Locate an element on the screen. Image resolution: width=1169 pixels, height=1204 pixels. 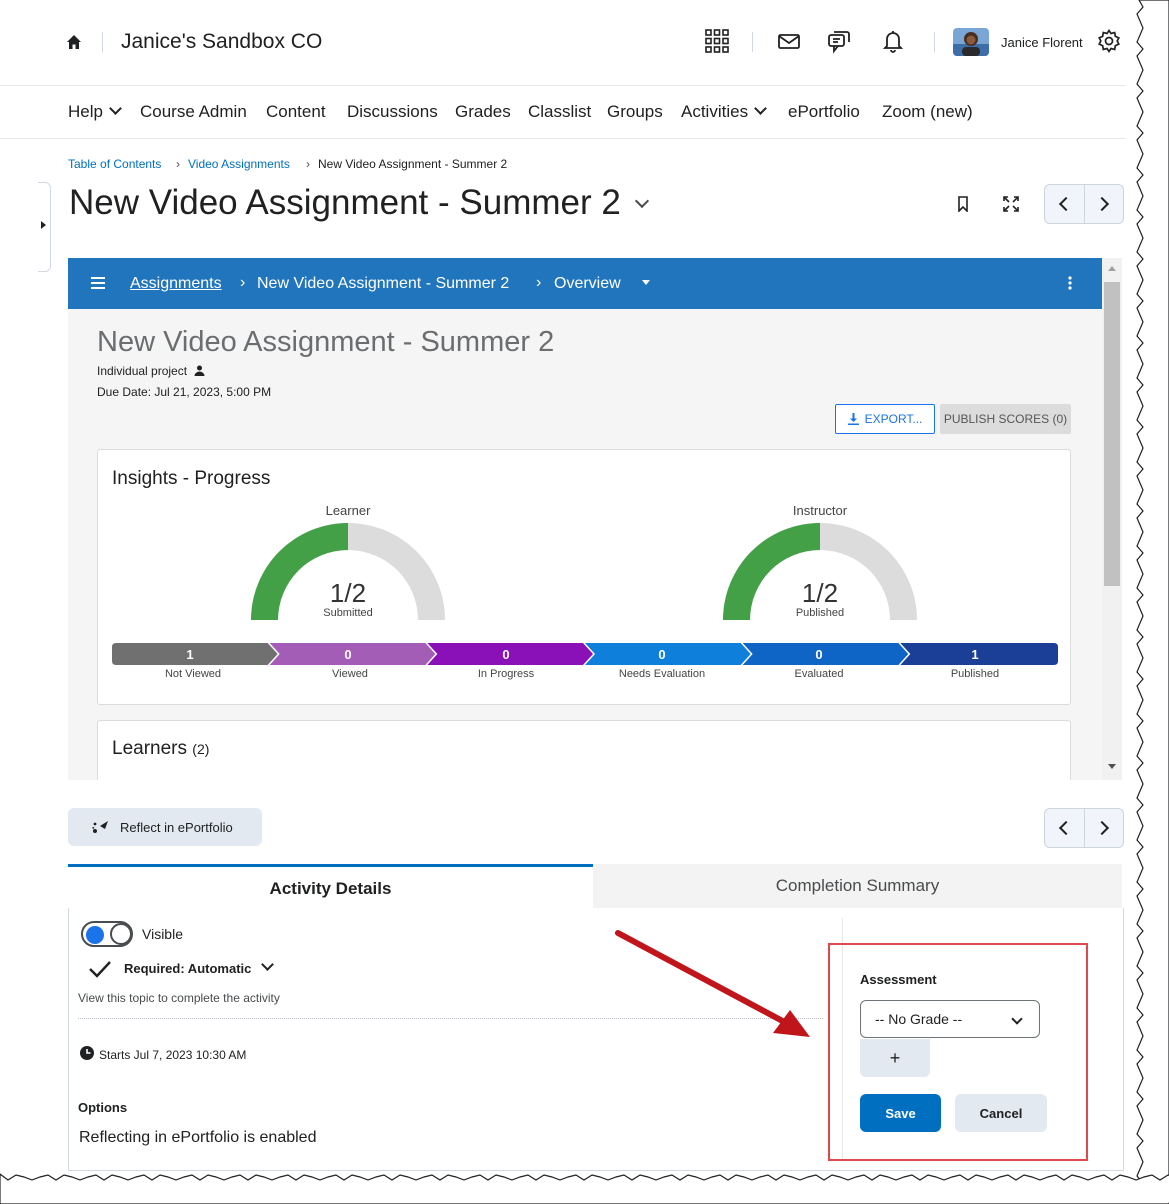
waffle-icon is located at coordinates (717, 41).